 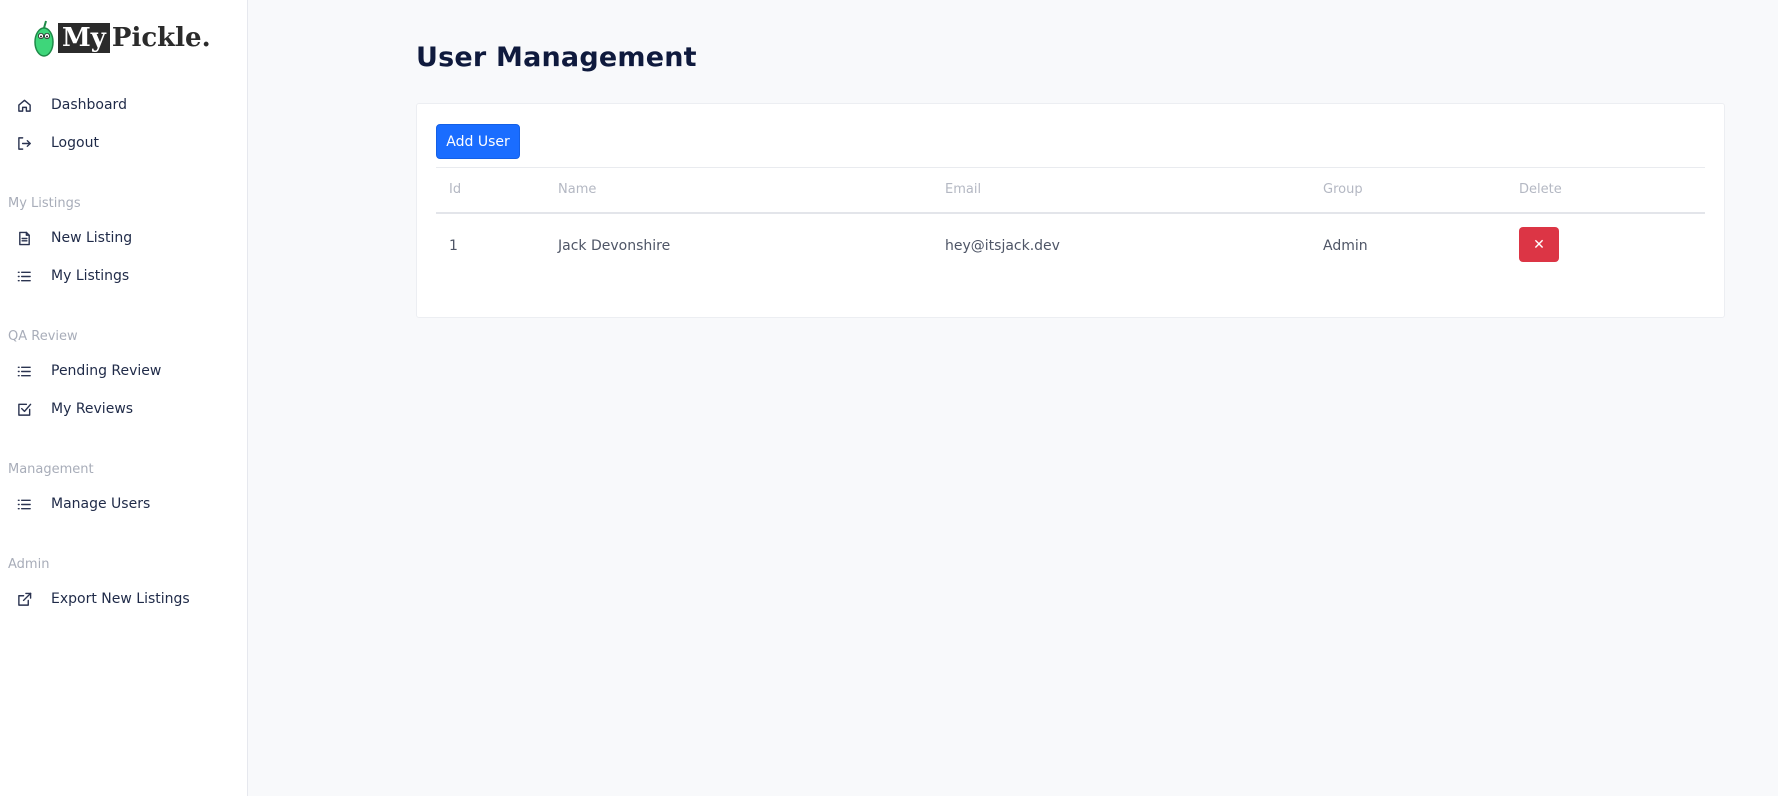 I want to click on close-icon: ✕, so click(x=1539, y=244).